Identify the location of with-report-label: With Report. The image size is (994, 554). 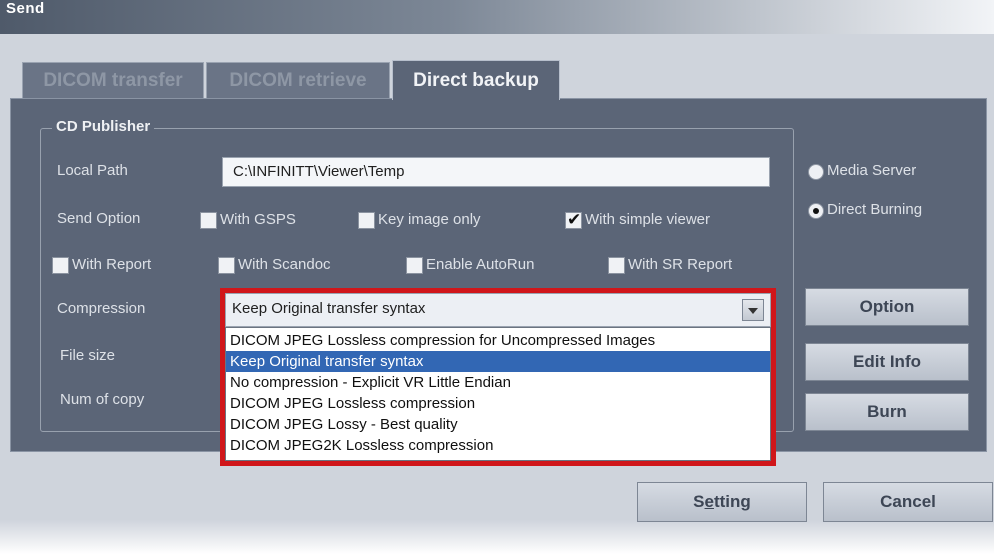
(112, 264).